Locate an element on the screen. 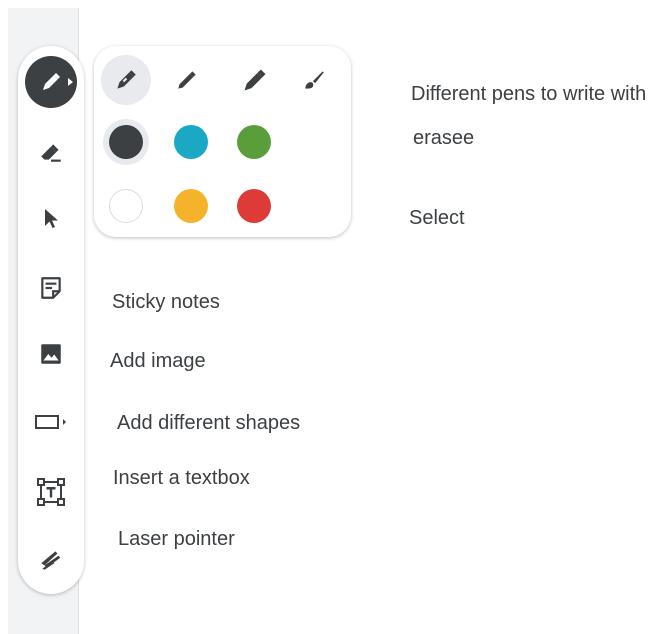 Image resolution: width=669 pixels, height=634 pixels. color-swatch-green is located at coordinates (254, 142).